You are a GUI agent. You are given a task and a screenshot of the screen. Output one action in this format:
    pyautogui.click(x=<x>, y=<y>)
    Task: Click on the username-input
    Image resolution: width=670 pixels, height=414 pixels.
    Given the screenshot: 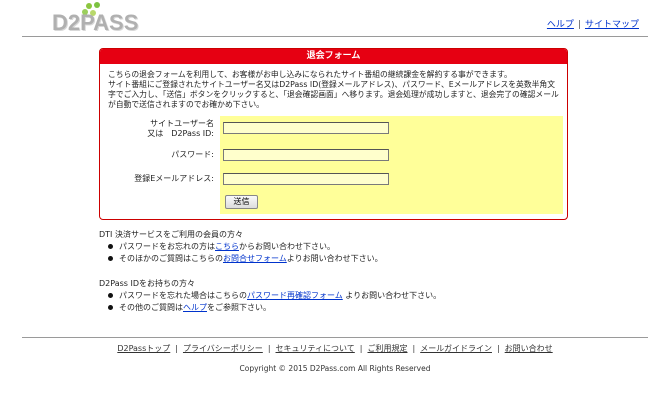 What is the action you would take?
    pyautogui.click(x=306, y=128)
    